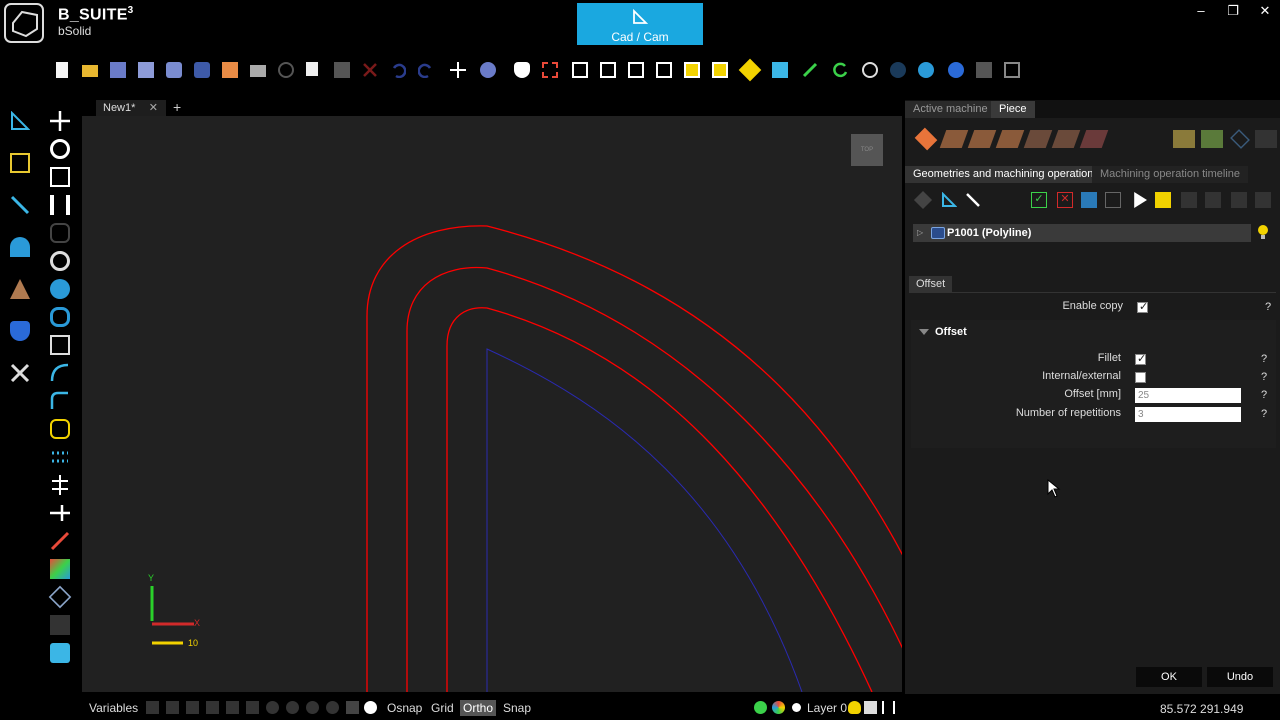 The image size is (1280, 720). What do you see at coordinates (1066, 139) in the screenshot?
I see `piece-edge-icon` at bounding box center [1066, 139].